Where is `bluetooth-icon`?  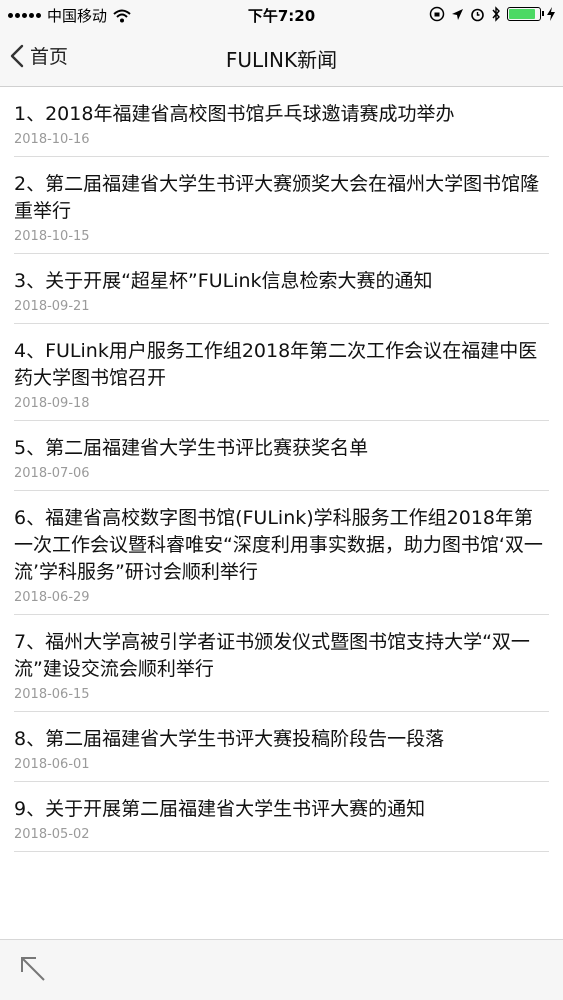
bluetooth-icon is located at coordinates (496, 14).